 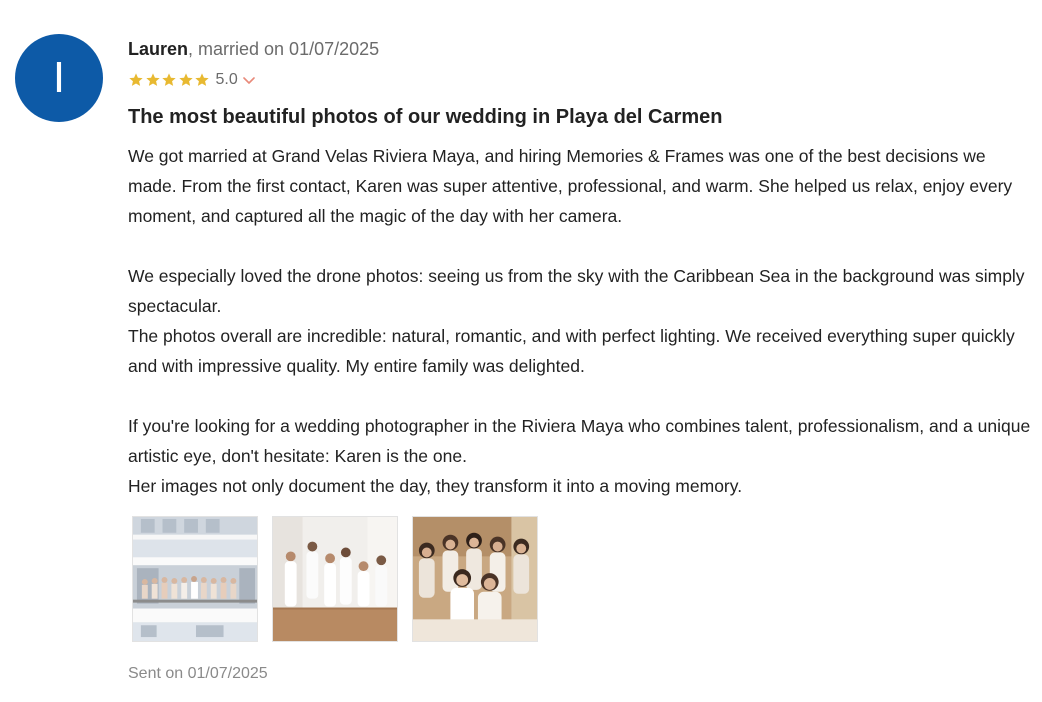 I want to click on photo-room-bridesmaids, so click(x=335, y=579).